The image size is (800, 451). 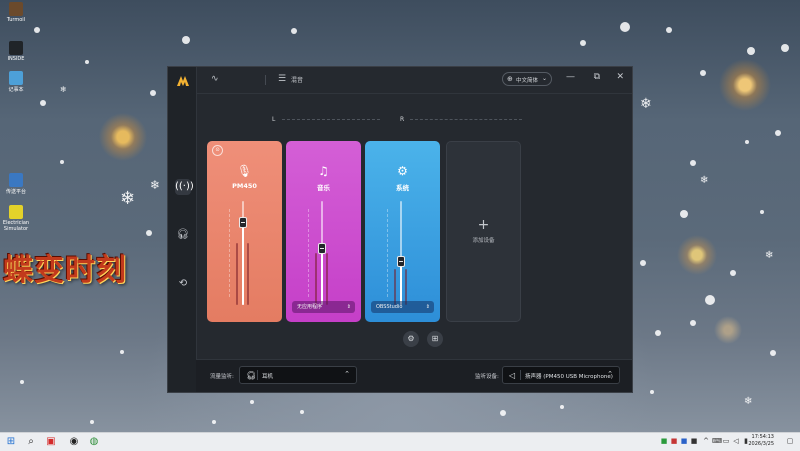 What do you see at coordinates (706, 441) in the screenshot?
I see `chevron-up-icon: ^` at bounding box center [706, 441].